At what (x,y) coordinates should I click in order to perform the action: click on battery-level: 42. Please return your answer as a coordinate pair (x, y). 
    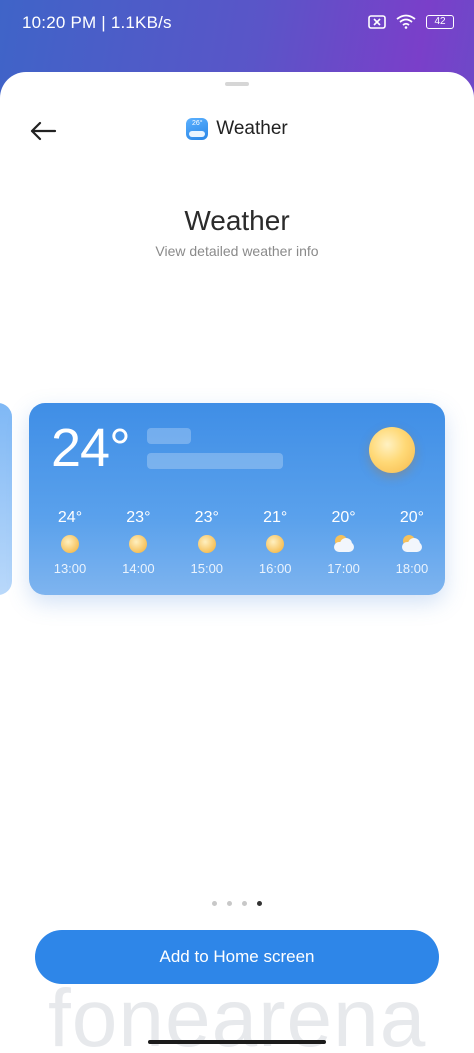
    Looking at the image, I should click on (440, 21).